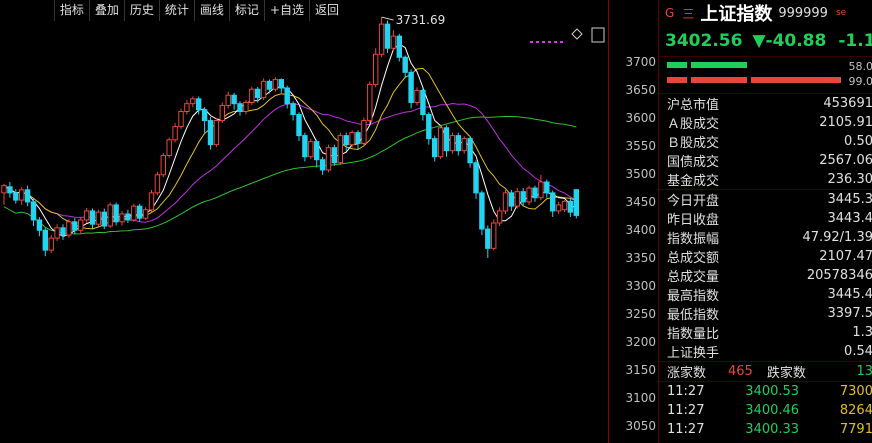  What do you see at coordinates (326, 10) in the screenshot?
I see `toolbar-back-button: 返回` at bounding box center [326, 10].